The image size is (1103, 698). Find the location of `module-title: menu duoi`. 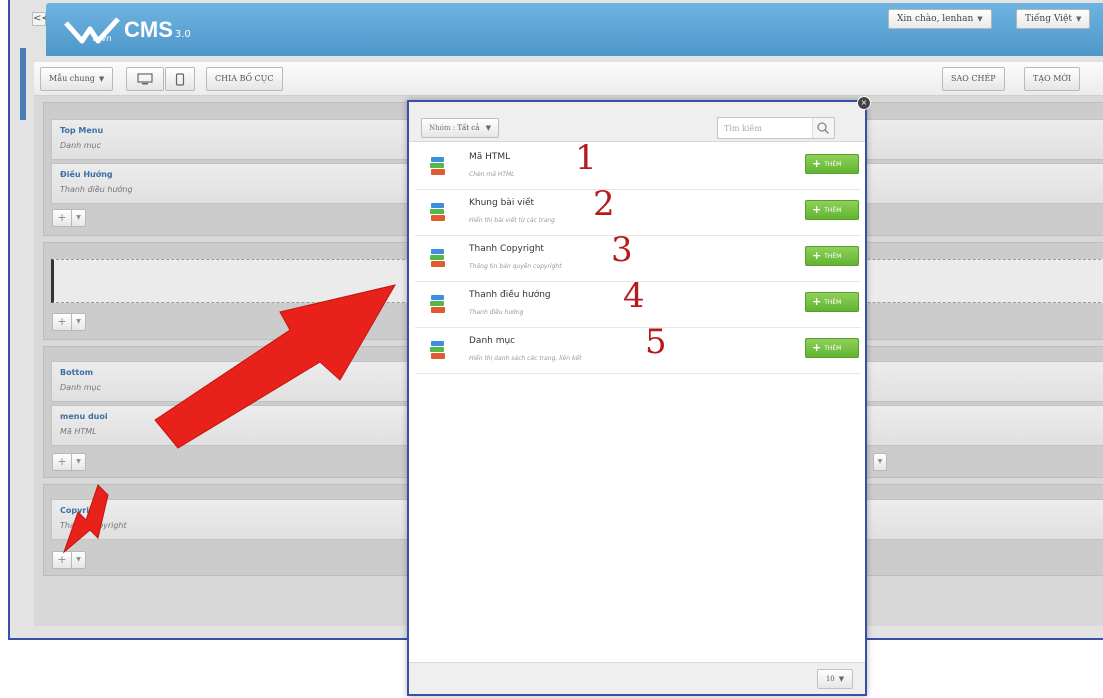

module-title: menu duoi is located at coordinates (84, 416).